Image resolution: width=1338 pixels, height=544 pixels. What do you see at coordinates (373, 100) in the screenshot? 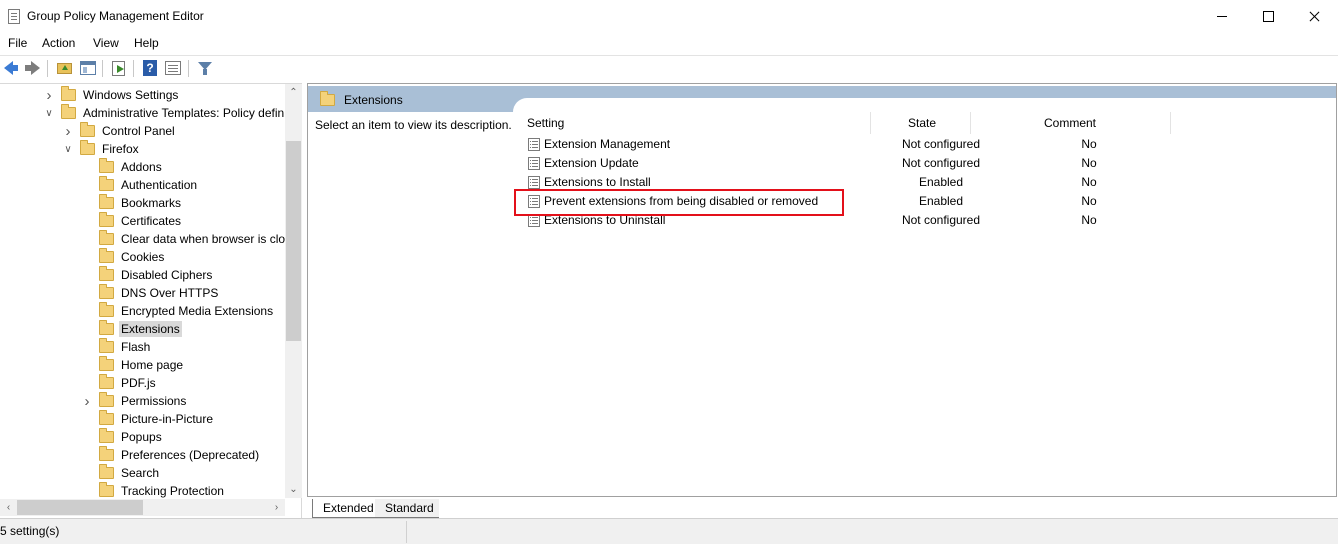
I see `details-header-title: Extensions` at bounding box center [373, 100].